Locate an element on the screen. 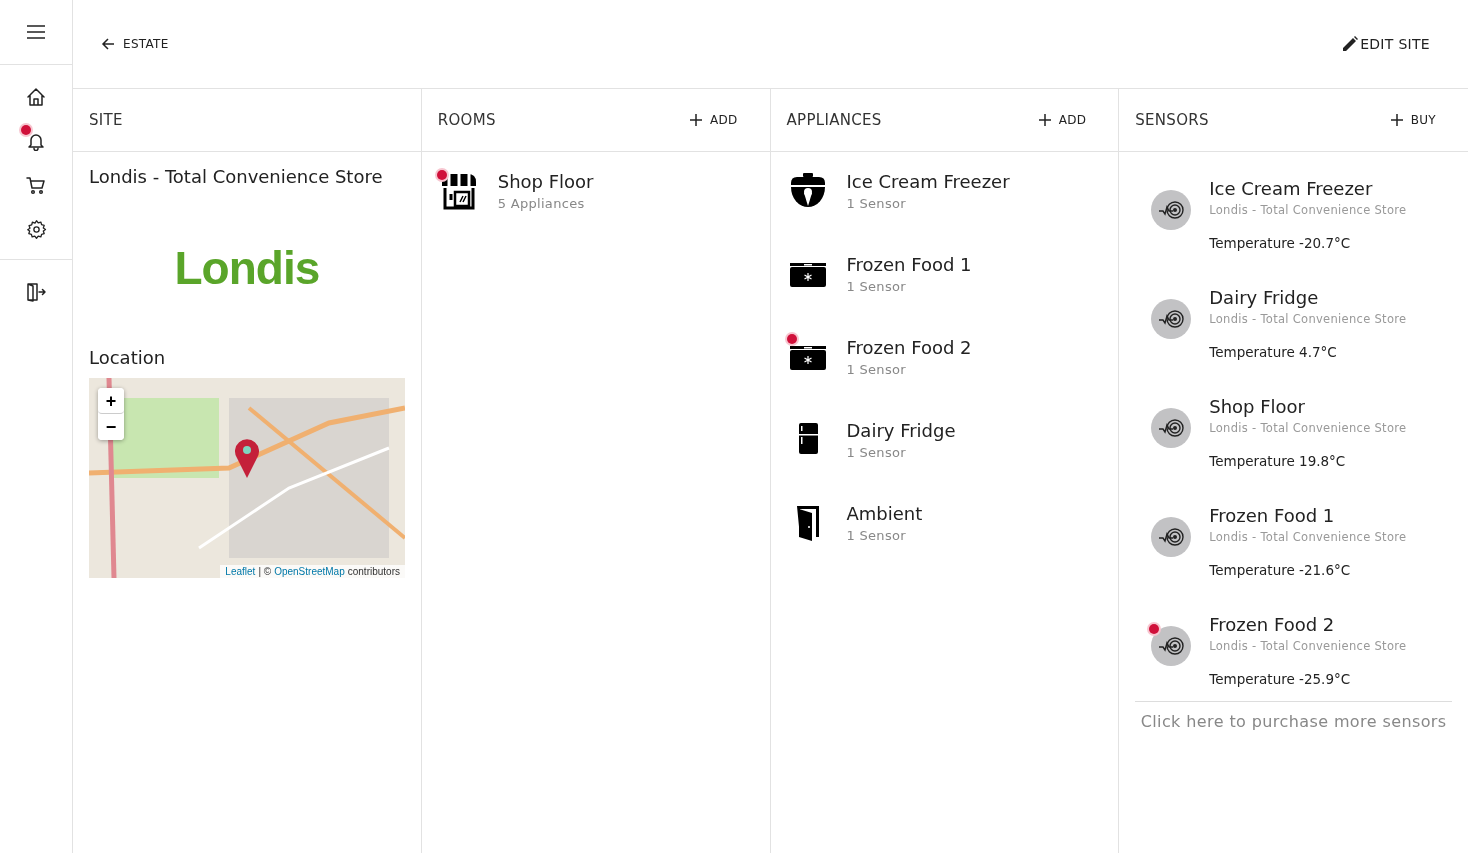 The image size is (1468, 853). zoom-in-button: + is located at coordinates (111, 401).